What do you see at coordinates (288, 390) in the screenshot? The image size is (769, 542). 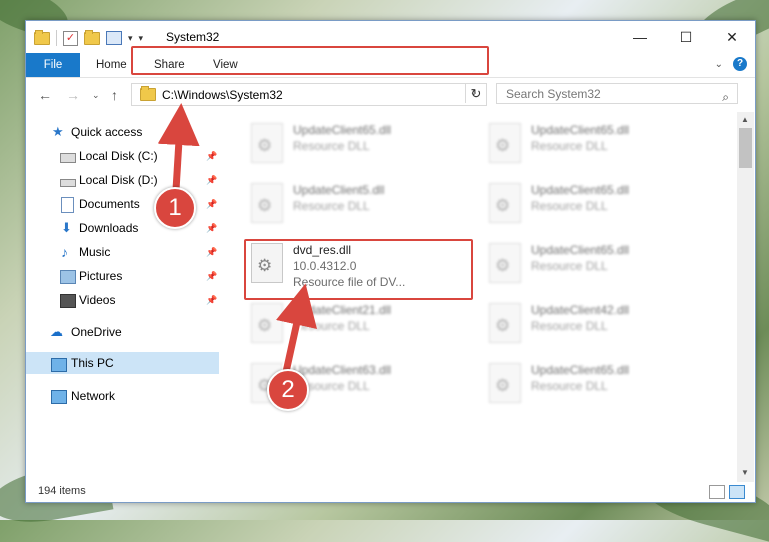 I see `callout-step-2: 2` at bounding box center [288, 390].